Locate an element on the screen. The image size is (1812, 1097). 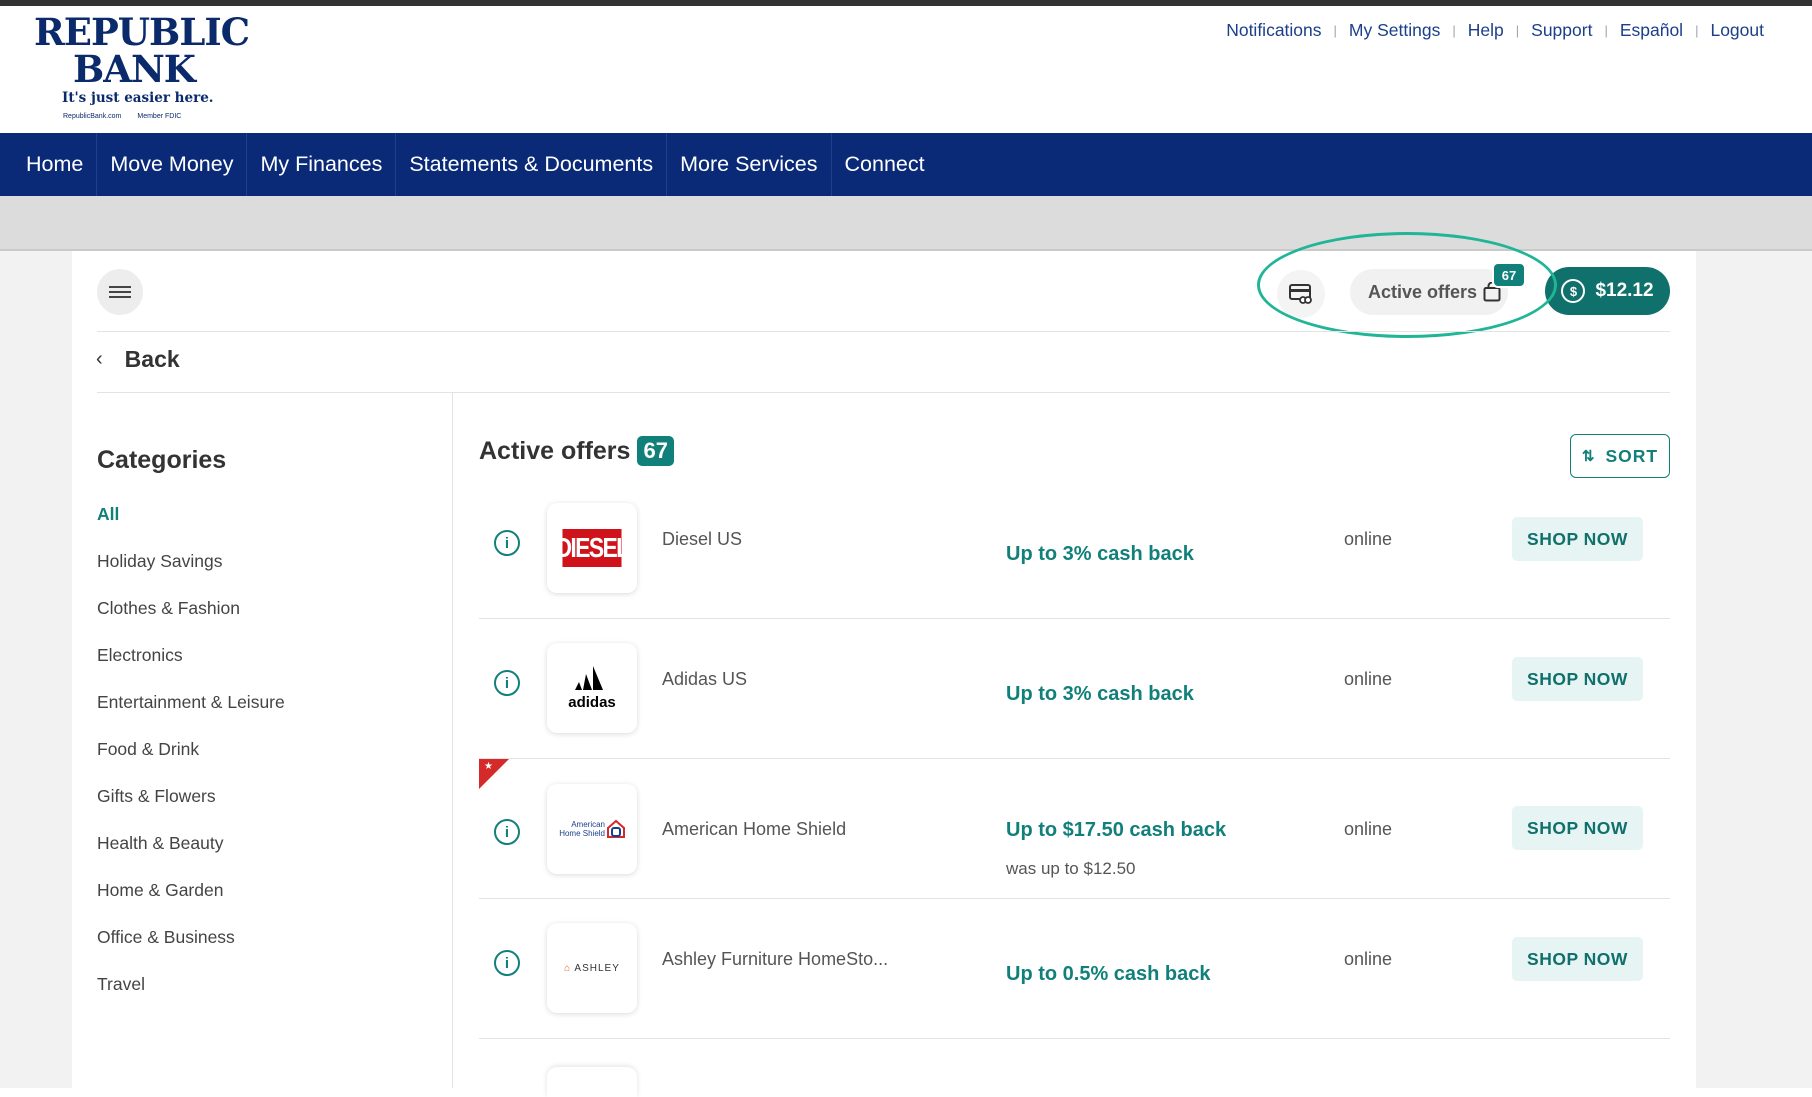
sort-arrows-icon: ⇅ is located at coordinates (1588, 456).